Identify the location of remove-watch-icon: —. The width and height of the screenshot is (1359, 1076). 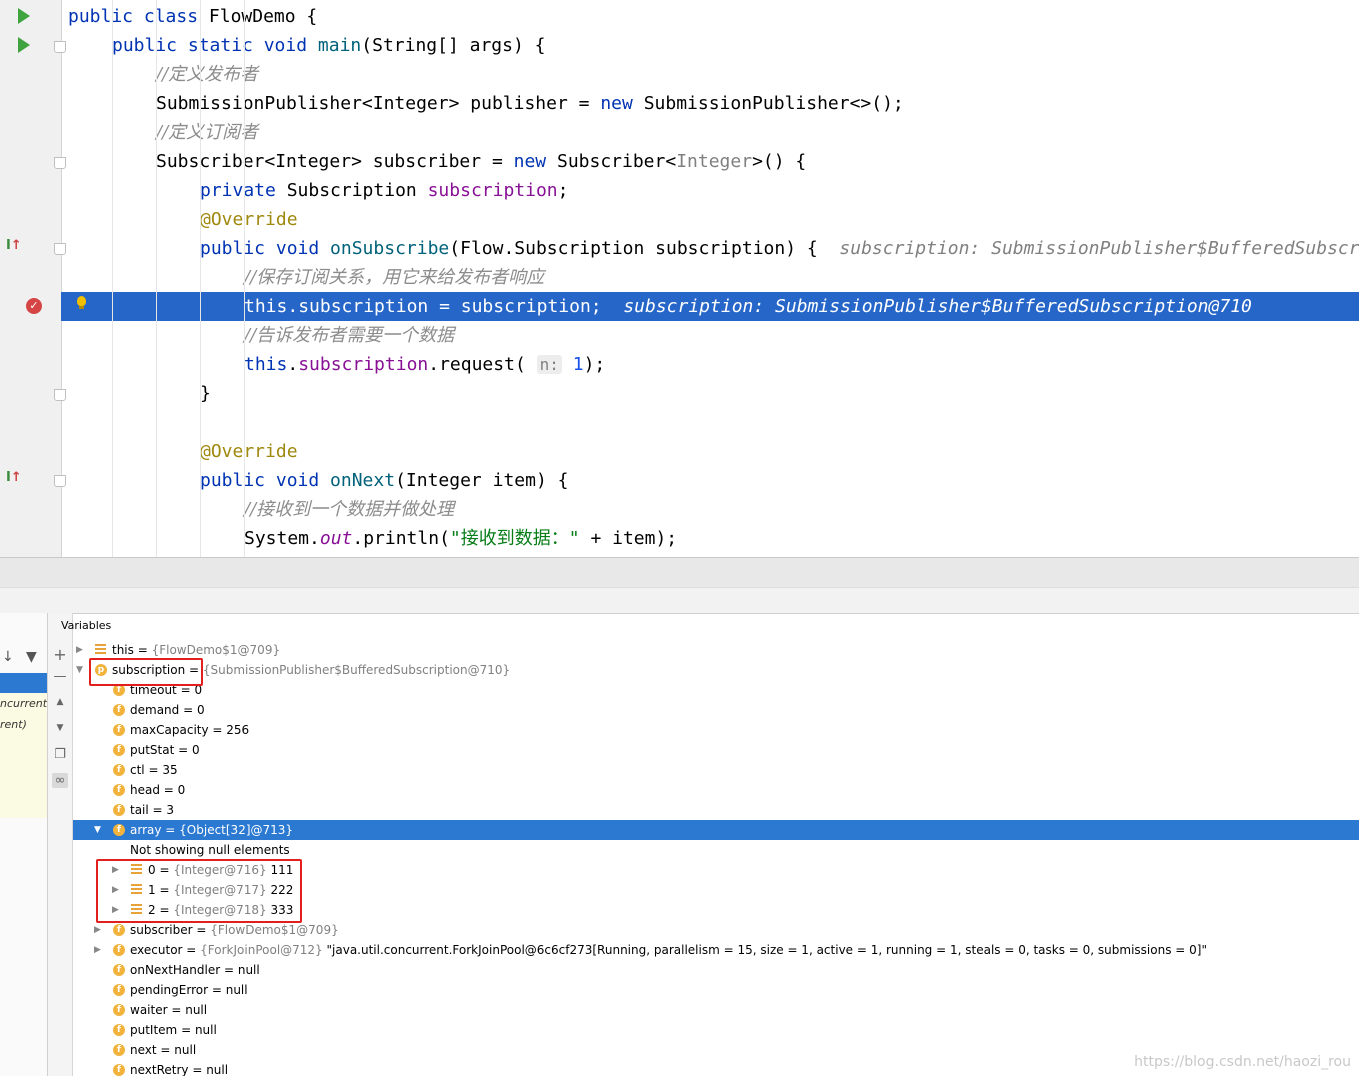
(60, 676).